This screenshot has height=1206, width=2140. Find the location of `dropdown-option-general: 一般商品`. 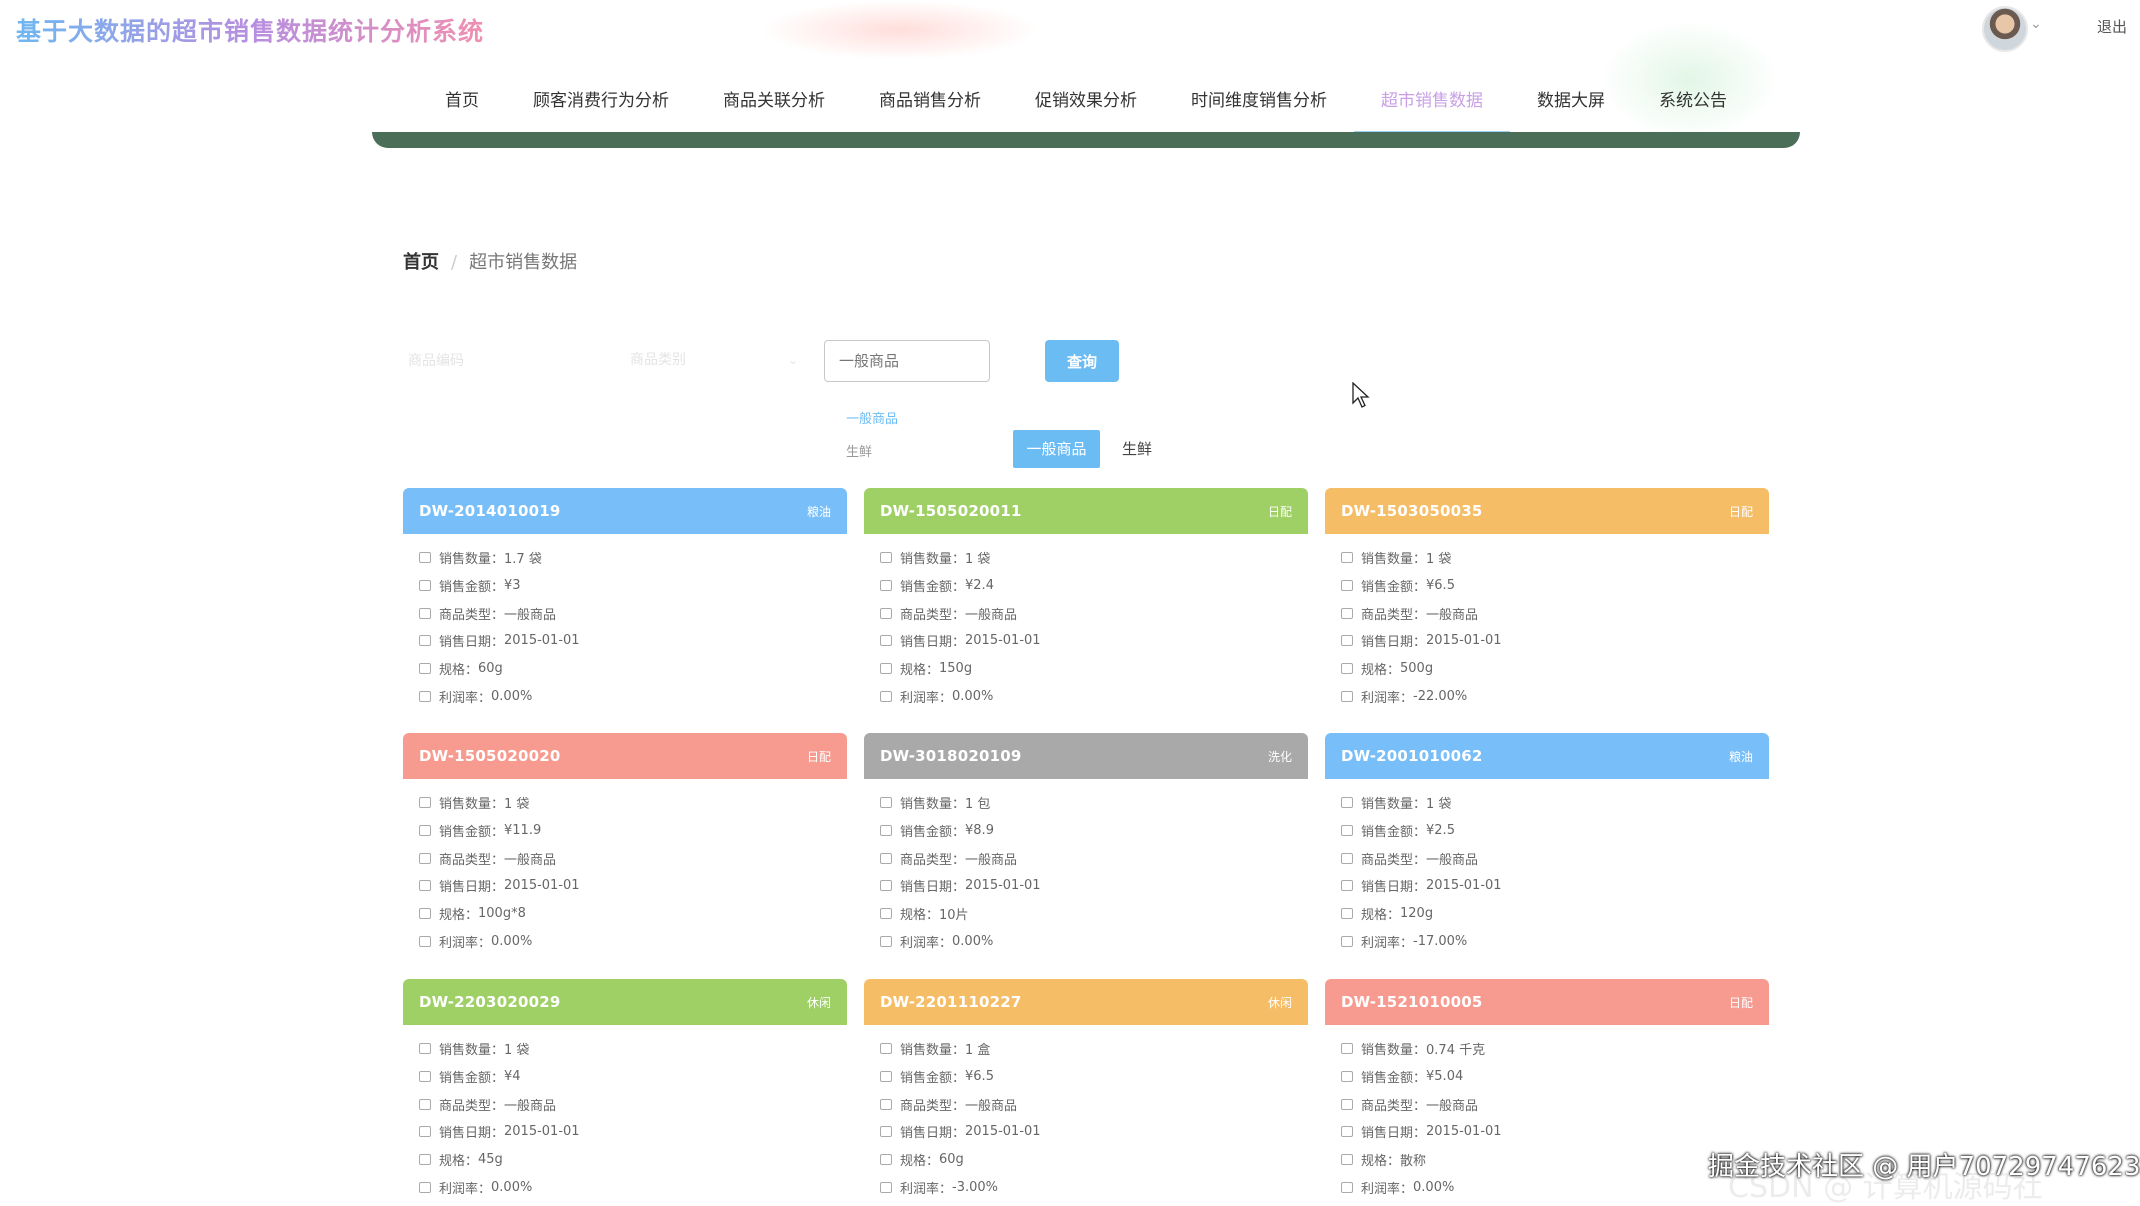

dropdown-option-general: 一般商品 is located at coordinates (872, 417).